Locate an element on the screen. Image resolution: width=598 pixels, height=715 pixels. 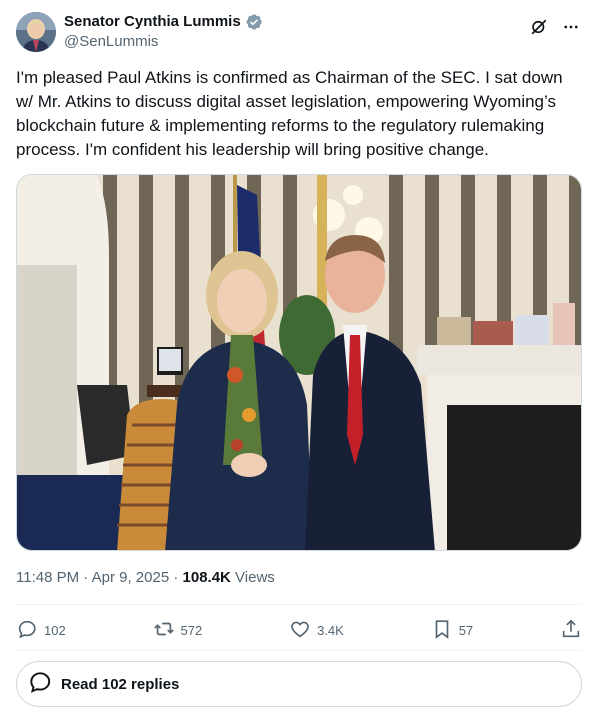
read-replies-label: Read 102 replies is located at coordinates (120, 684).